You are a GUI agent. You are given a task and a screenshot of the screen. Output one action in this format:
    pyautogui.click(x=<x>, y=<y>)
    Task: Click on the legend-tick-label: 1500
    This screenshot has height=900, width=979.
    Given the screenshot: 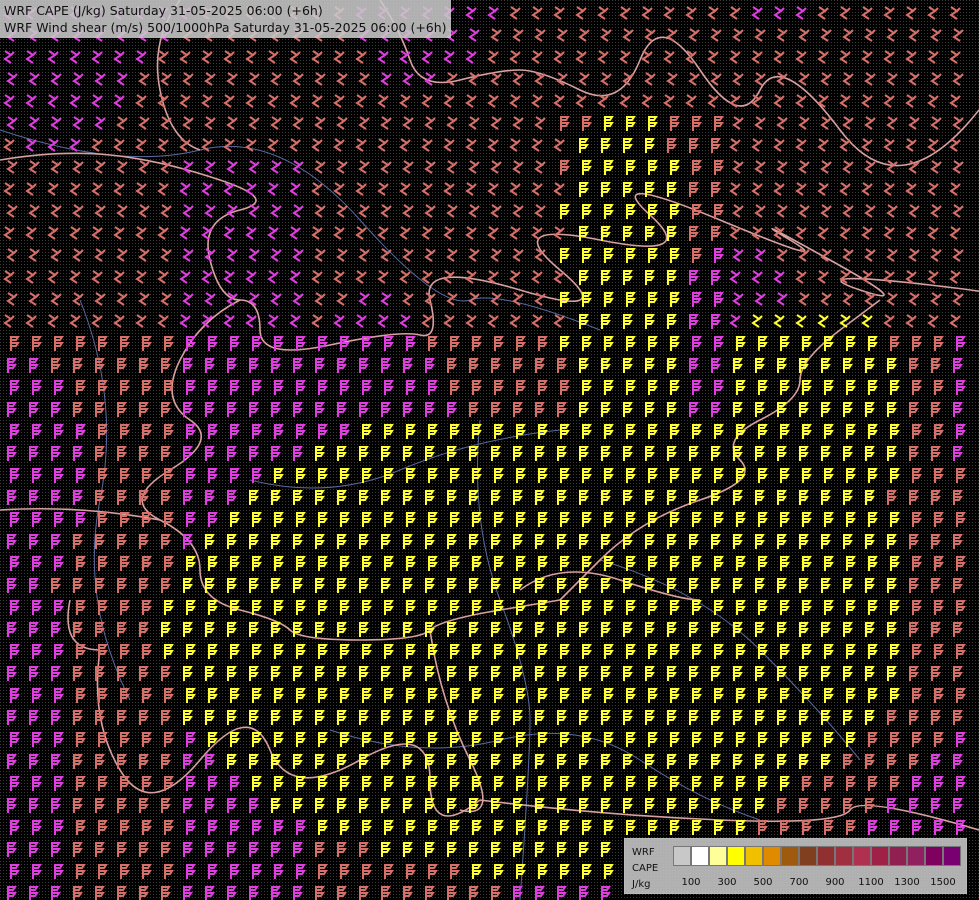 What is the action you would take?
    pyautogui.click(x=943, y=882)
    